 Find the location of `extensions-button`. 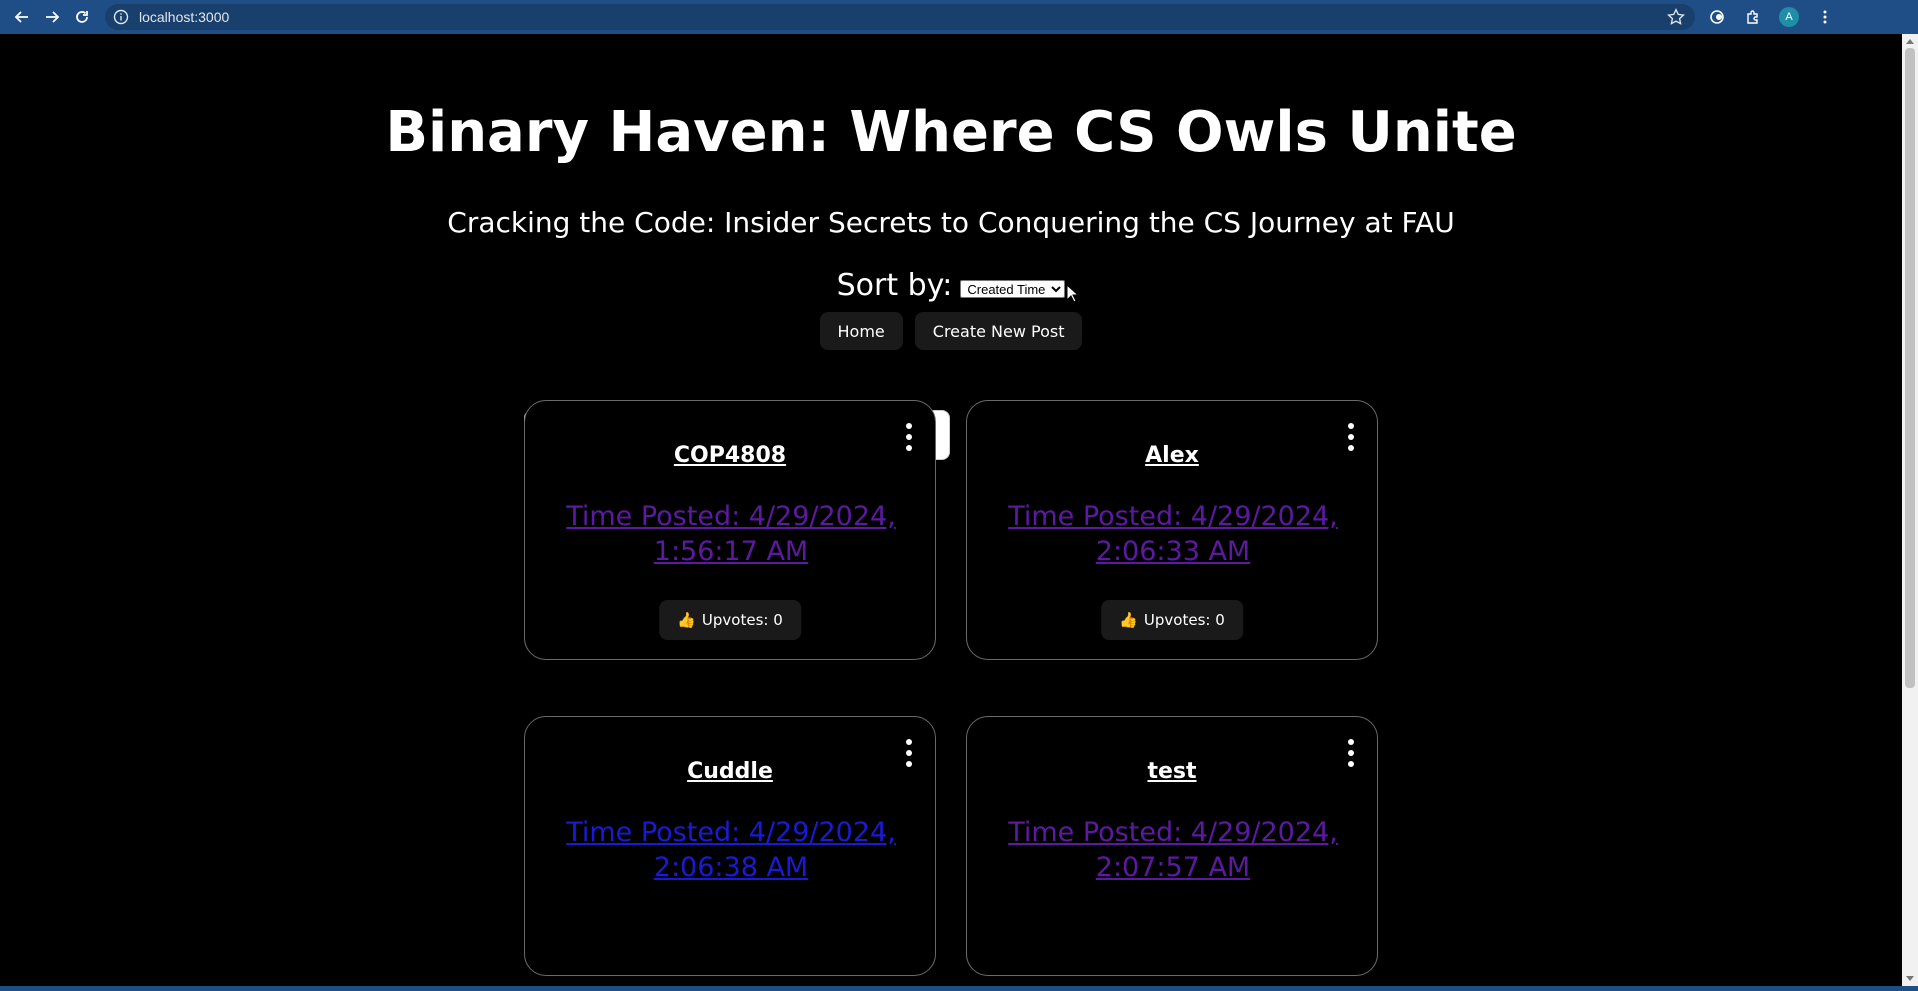

extensions-button is located at coordinates (1753, 17).